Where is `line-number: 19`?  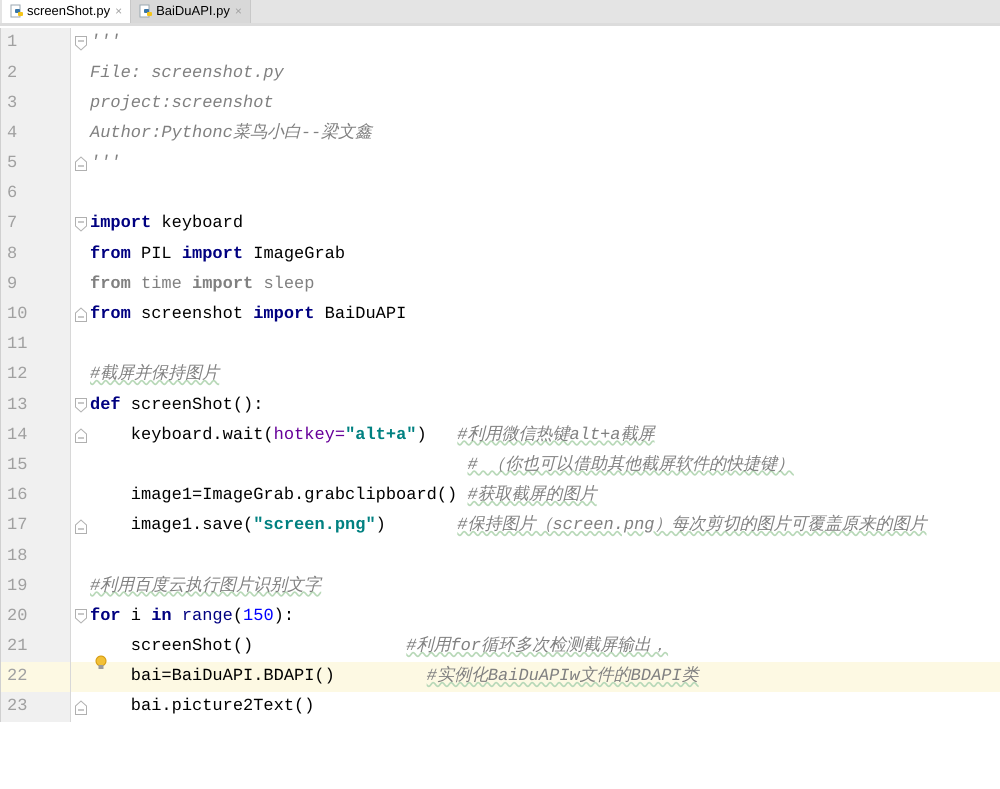
line-number: 19 is located at coordinates (17, 587).